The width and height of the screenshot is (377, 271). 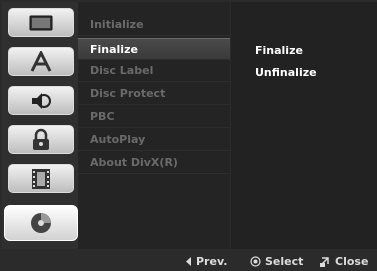 What do you see at coordinates (154, 117) in the screenshot?
I see `menu-item-pbc: PBC` at bounding box center [154, 117].